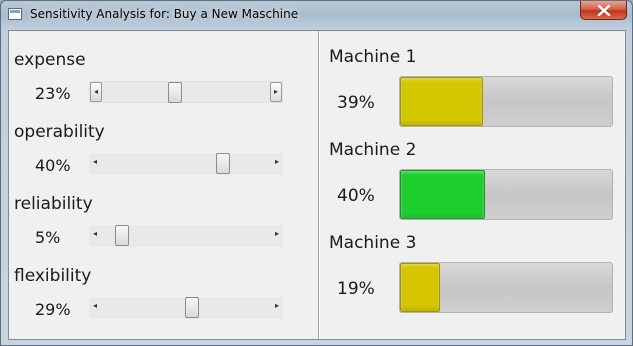 The image size is (633, 346). What do you see at coordinates (50, 60) in the screenshot?
I see `criterion-label-expense: expense` at bounding box center [50, 60].